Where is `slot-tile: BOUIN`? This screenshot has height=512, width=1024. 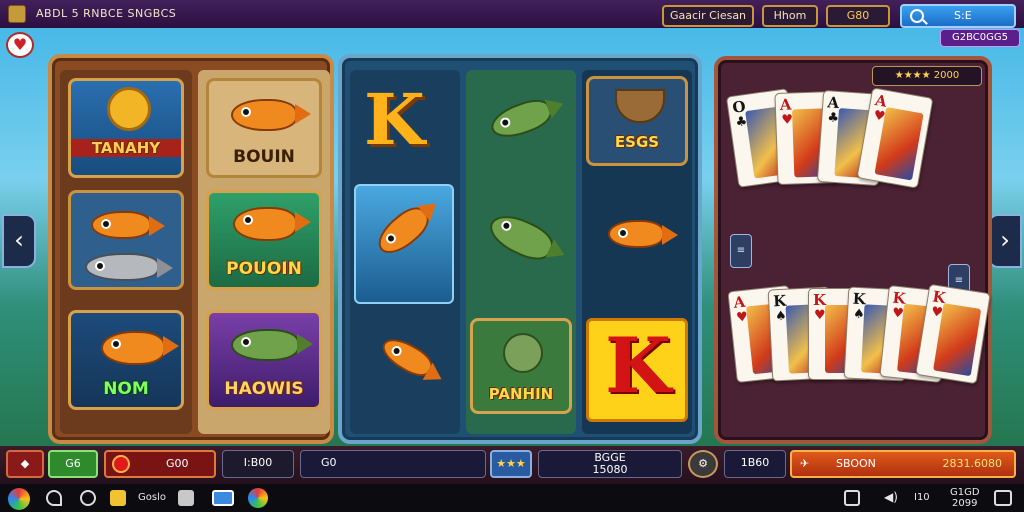
slot-tile: BOUIN is located at coordinates (264, 128).